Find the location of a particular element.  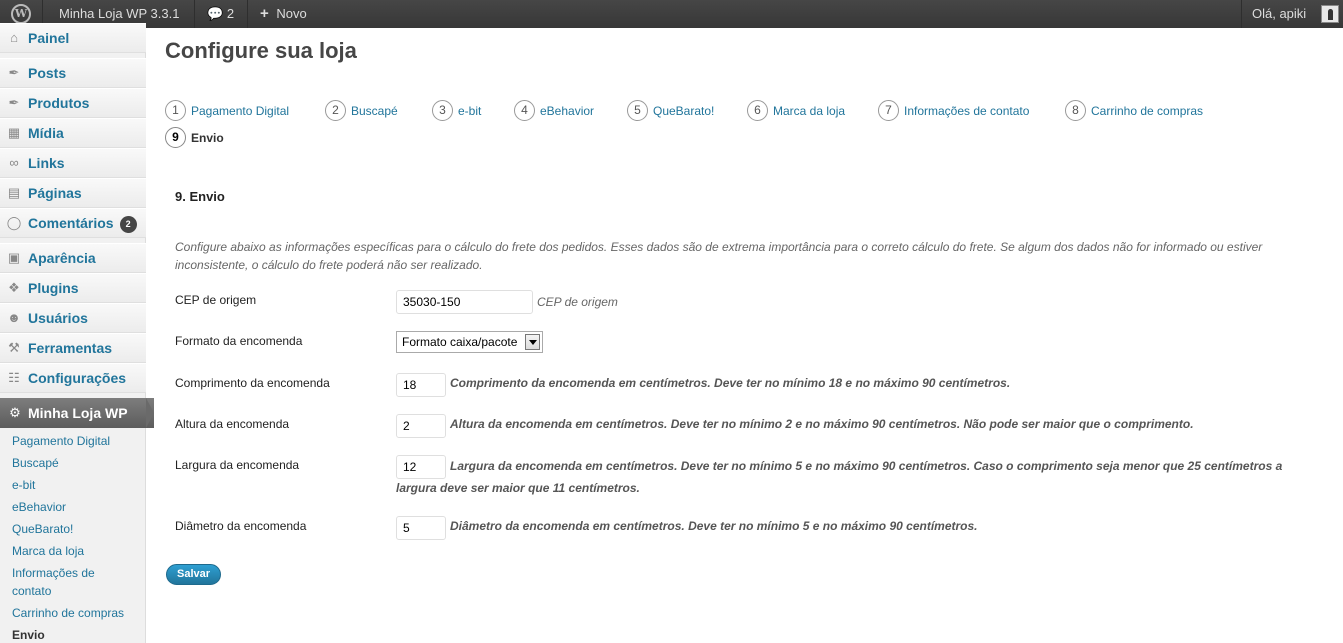

menu-label: Produtos is located at coordinates (59, 103).